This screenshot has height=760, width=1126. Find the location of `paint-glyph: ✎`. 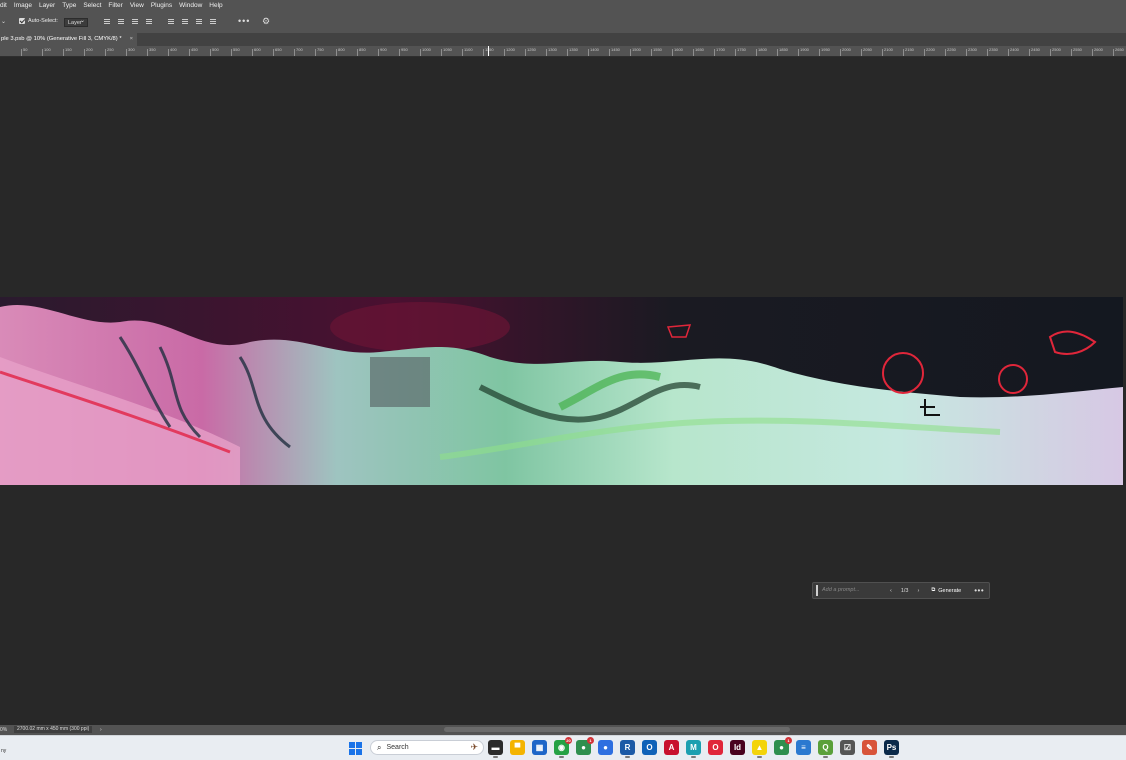

paint-glyph: ✎ is located at coordinates (869, 747).